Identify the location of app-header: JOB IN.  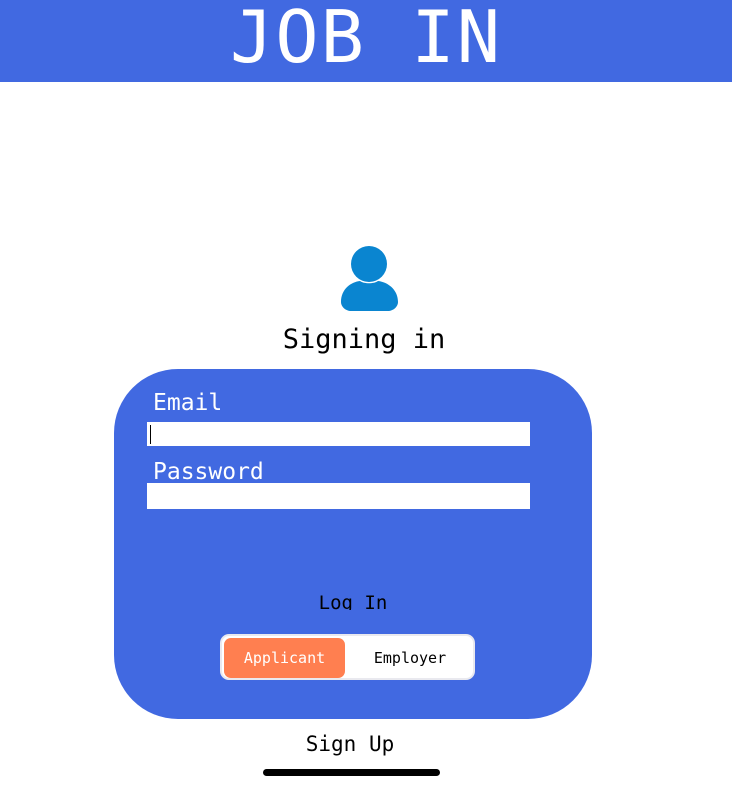
(366, 41).